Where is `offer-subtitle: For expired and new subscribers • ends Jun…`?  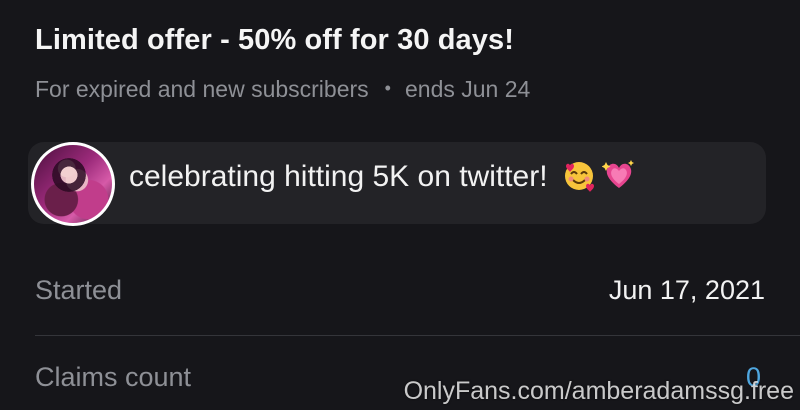
offer-subtitle: For expired and new subscribers • ends Jun… is located at coordinates (282, 89).